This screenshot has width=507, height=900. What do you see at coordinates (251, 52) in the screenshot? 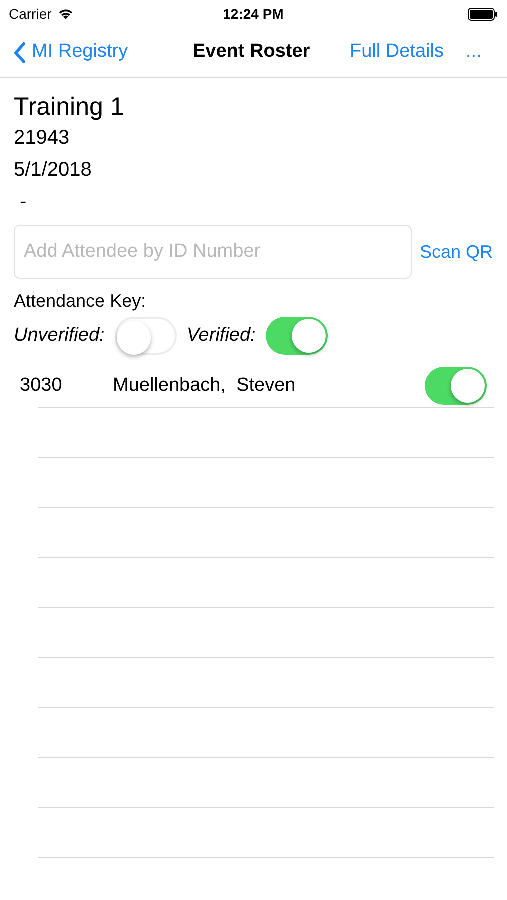
I see `nav-title: Event Roster` at bounding box center [251, 52].